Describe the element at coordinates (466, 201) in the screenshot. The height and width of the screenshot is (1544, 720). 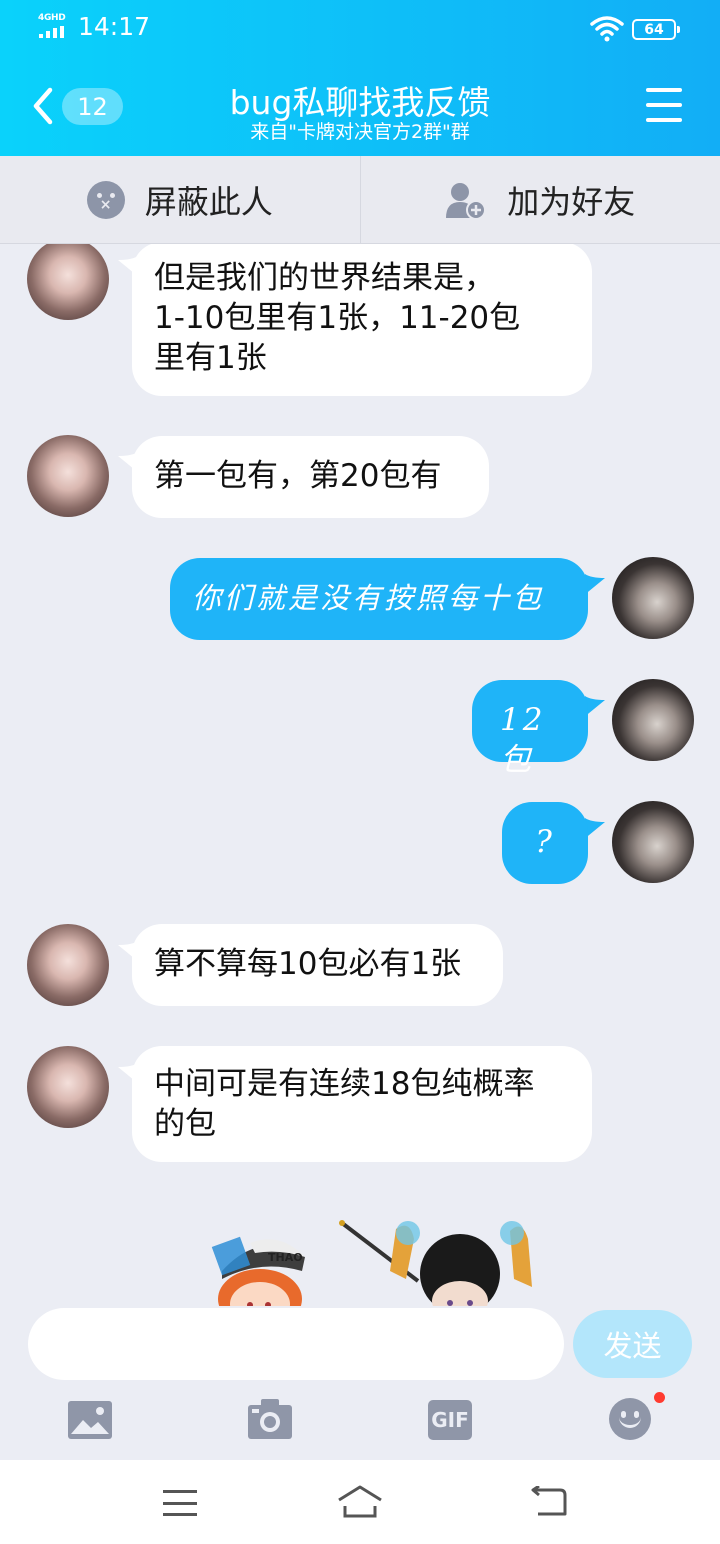
I see `add-friend-icon` at that location.